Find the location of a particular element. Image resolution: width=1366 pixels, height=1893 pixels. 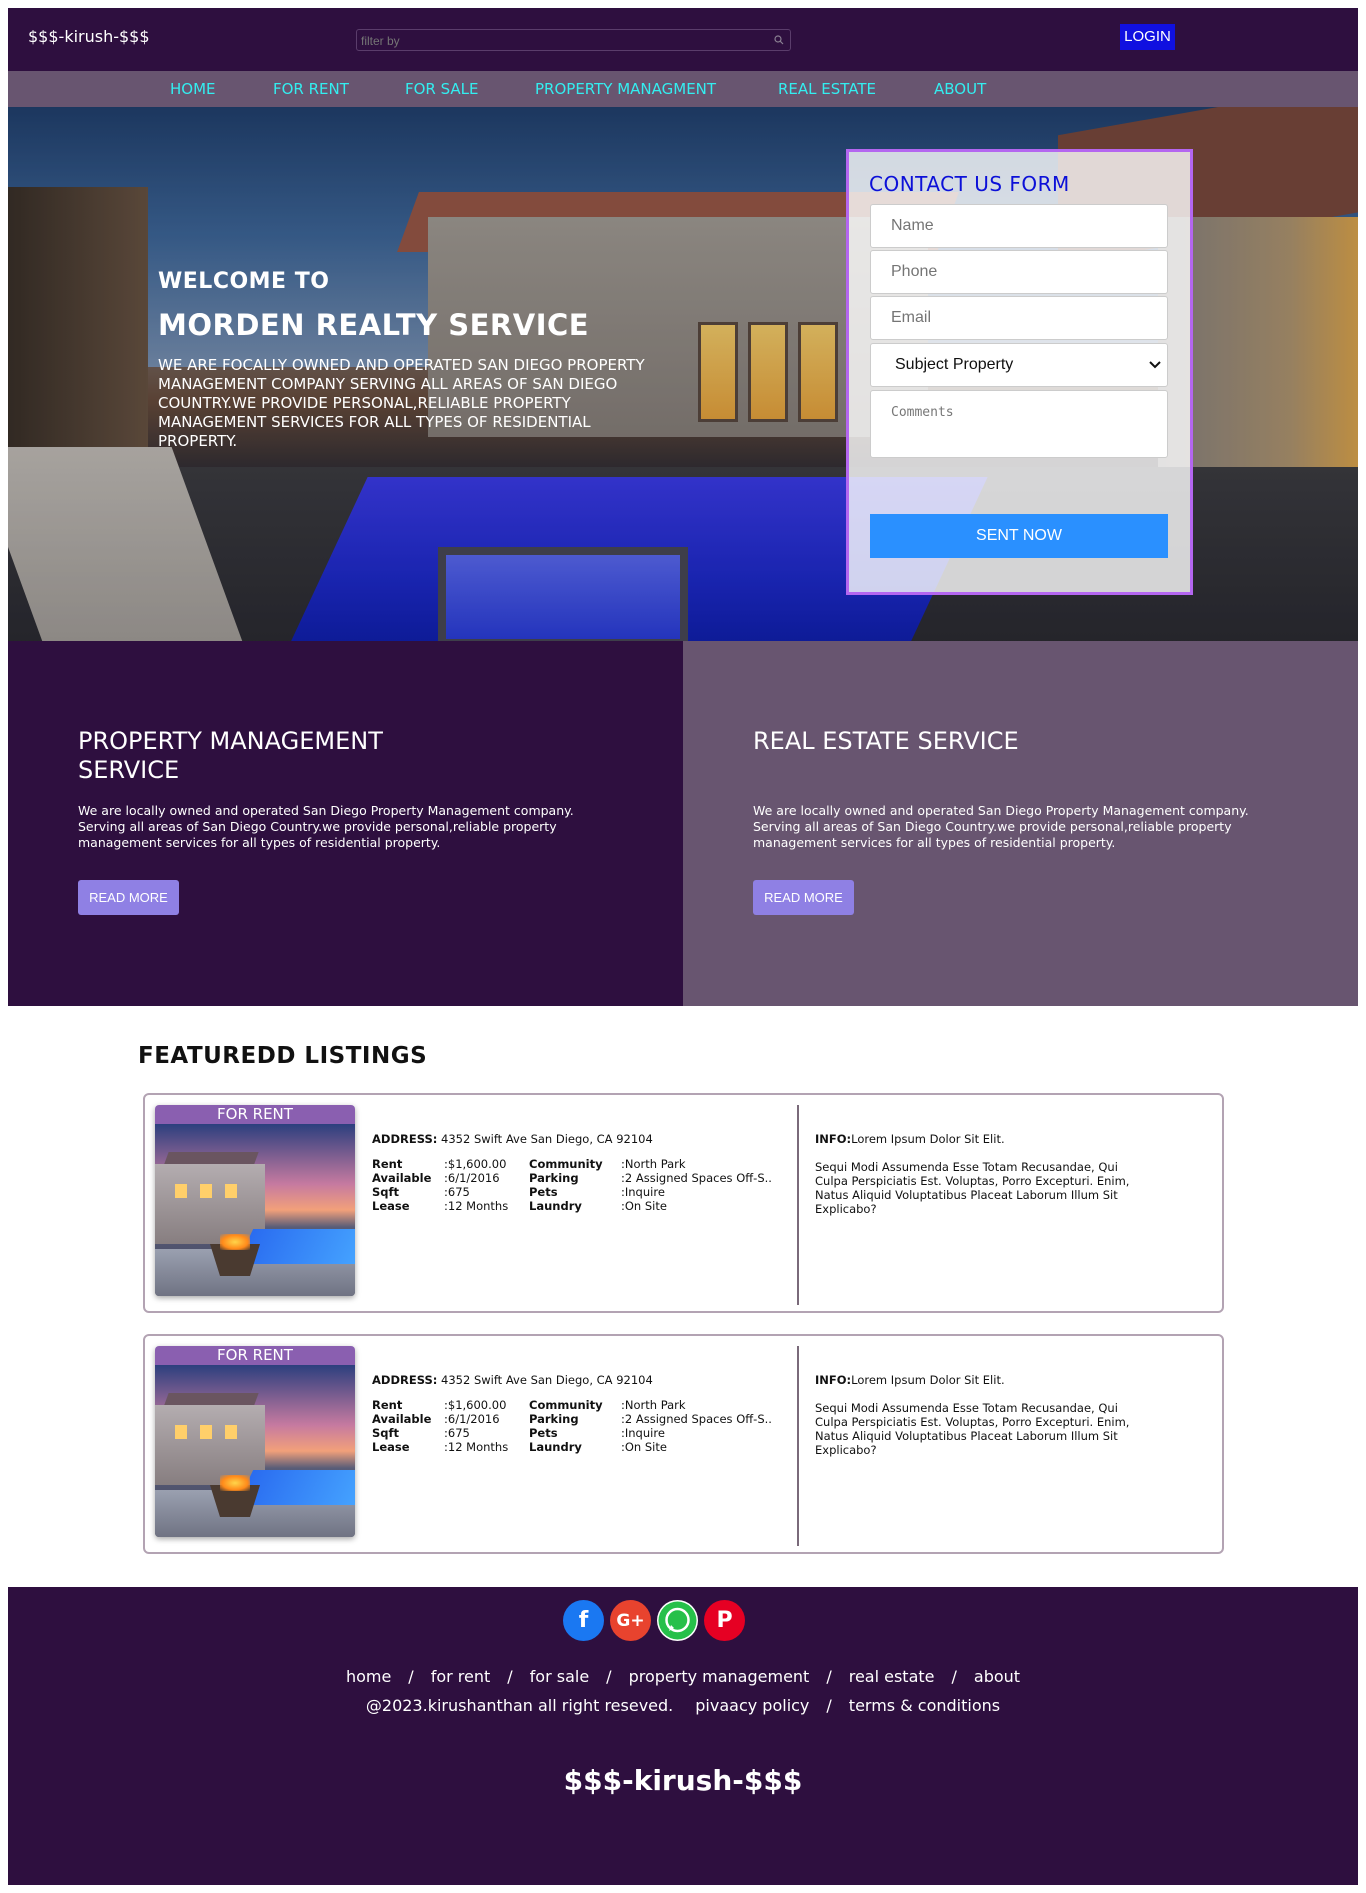

privacy-policy-link: pivaacy policy is located at coordinates (752, 1705).